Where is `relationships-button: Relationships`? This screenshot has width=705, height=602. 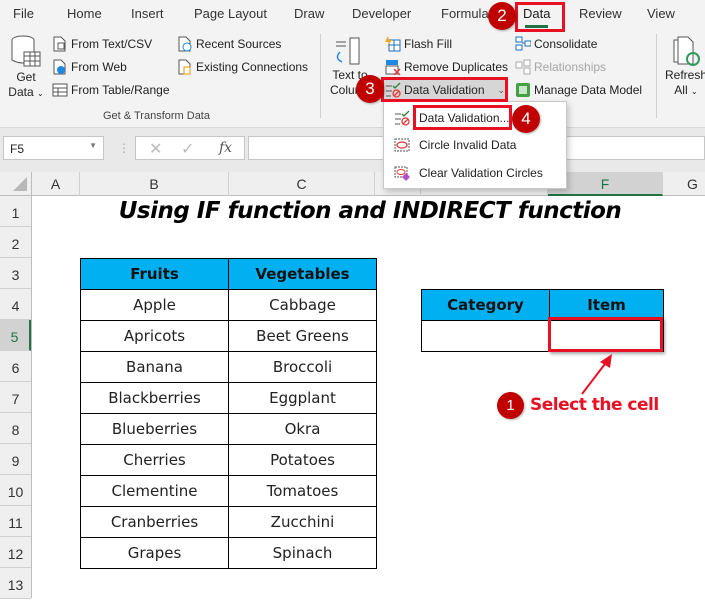 relationships-button: Relationships is located at coordinates (560, 67).